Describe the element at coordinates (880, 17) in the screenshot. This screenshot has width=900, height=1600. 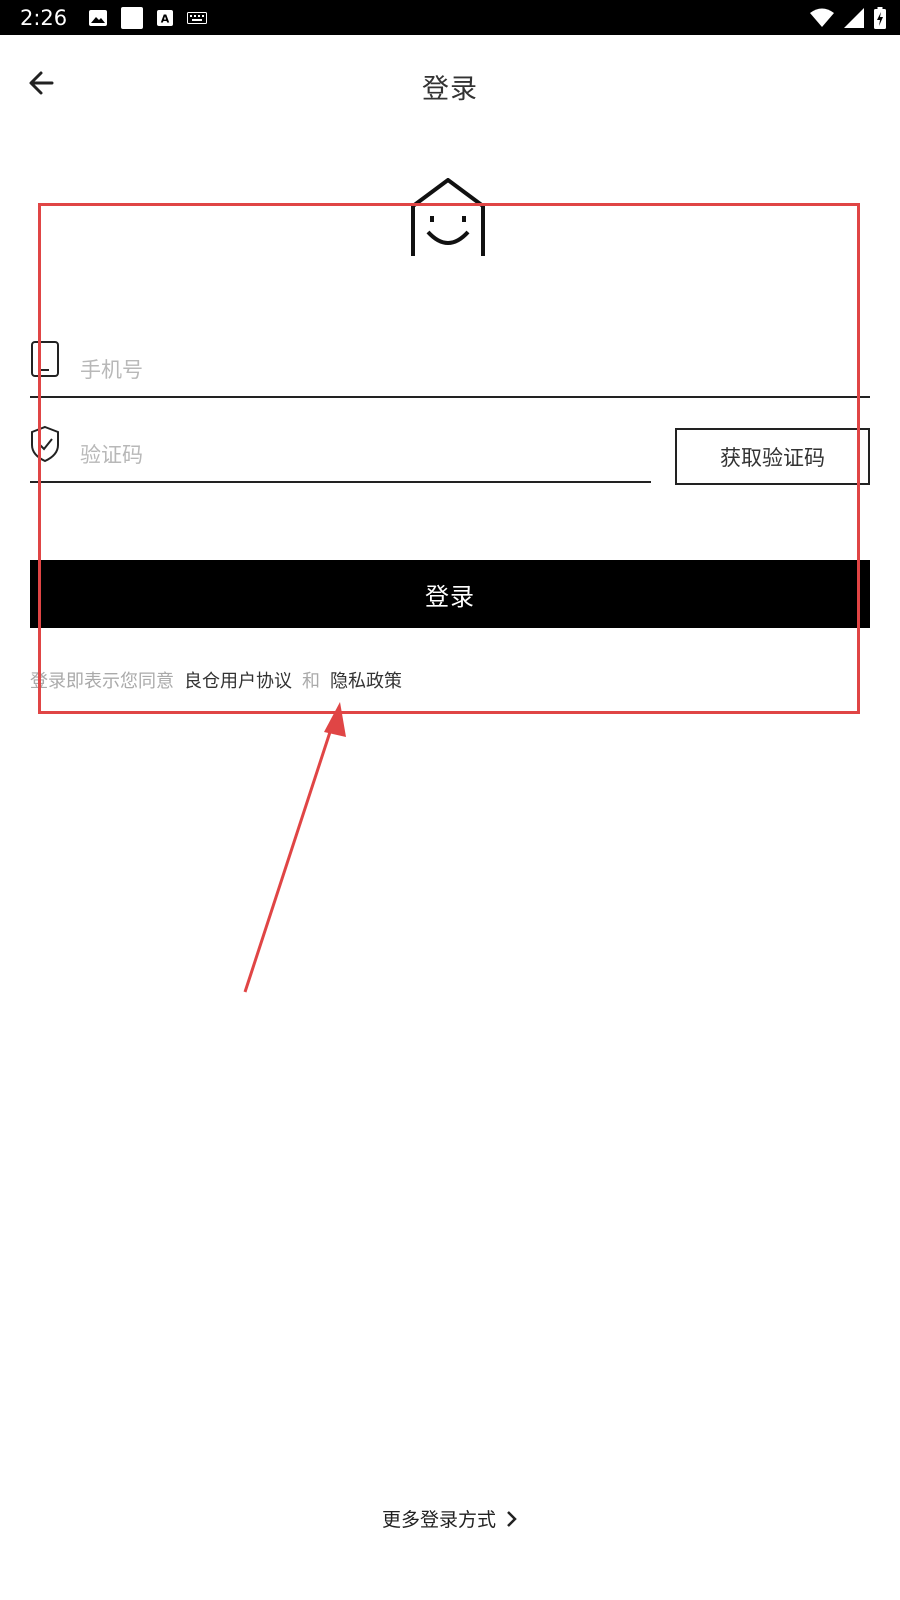
I see `battery-charging-icon` at that location.